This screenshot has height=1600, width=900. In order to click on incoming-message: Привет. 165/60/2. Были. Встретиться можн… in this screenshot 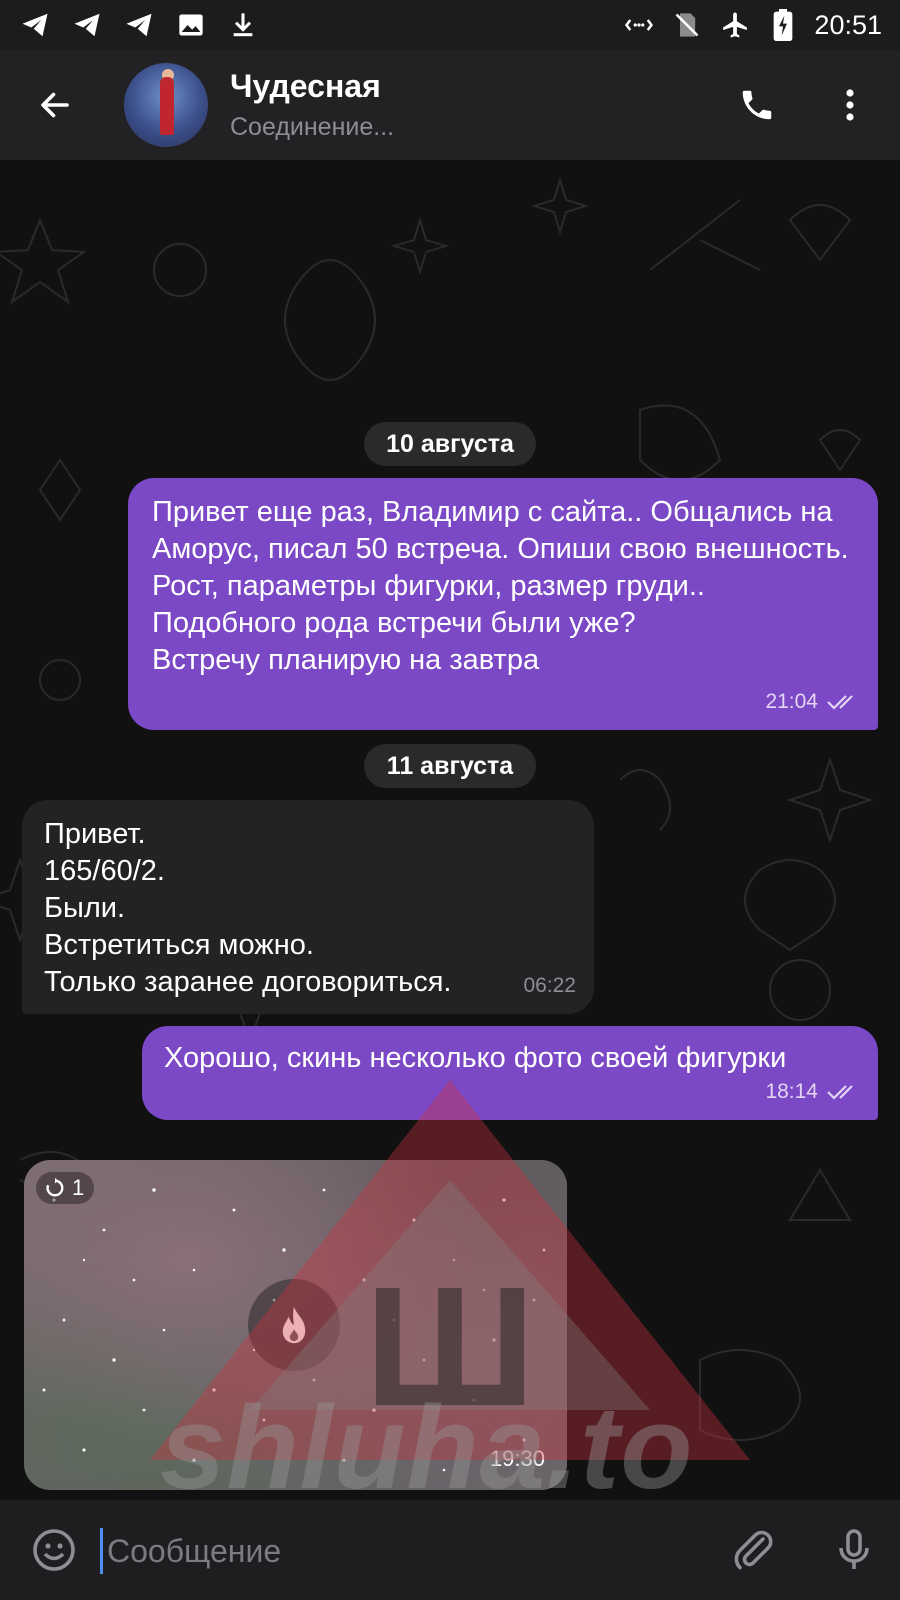, I will do `click(308, 907)`.